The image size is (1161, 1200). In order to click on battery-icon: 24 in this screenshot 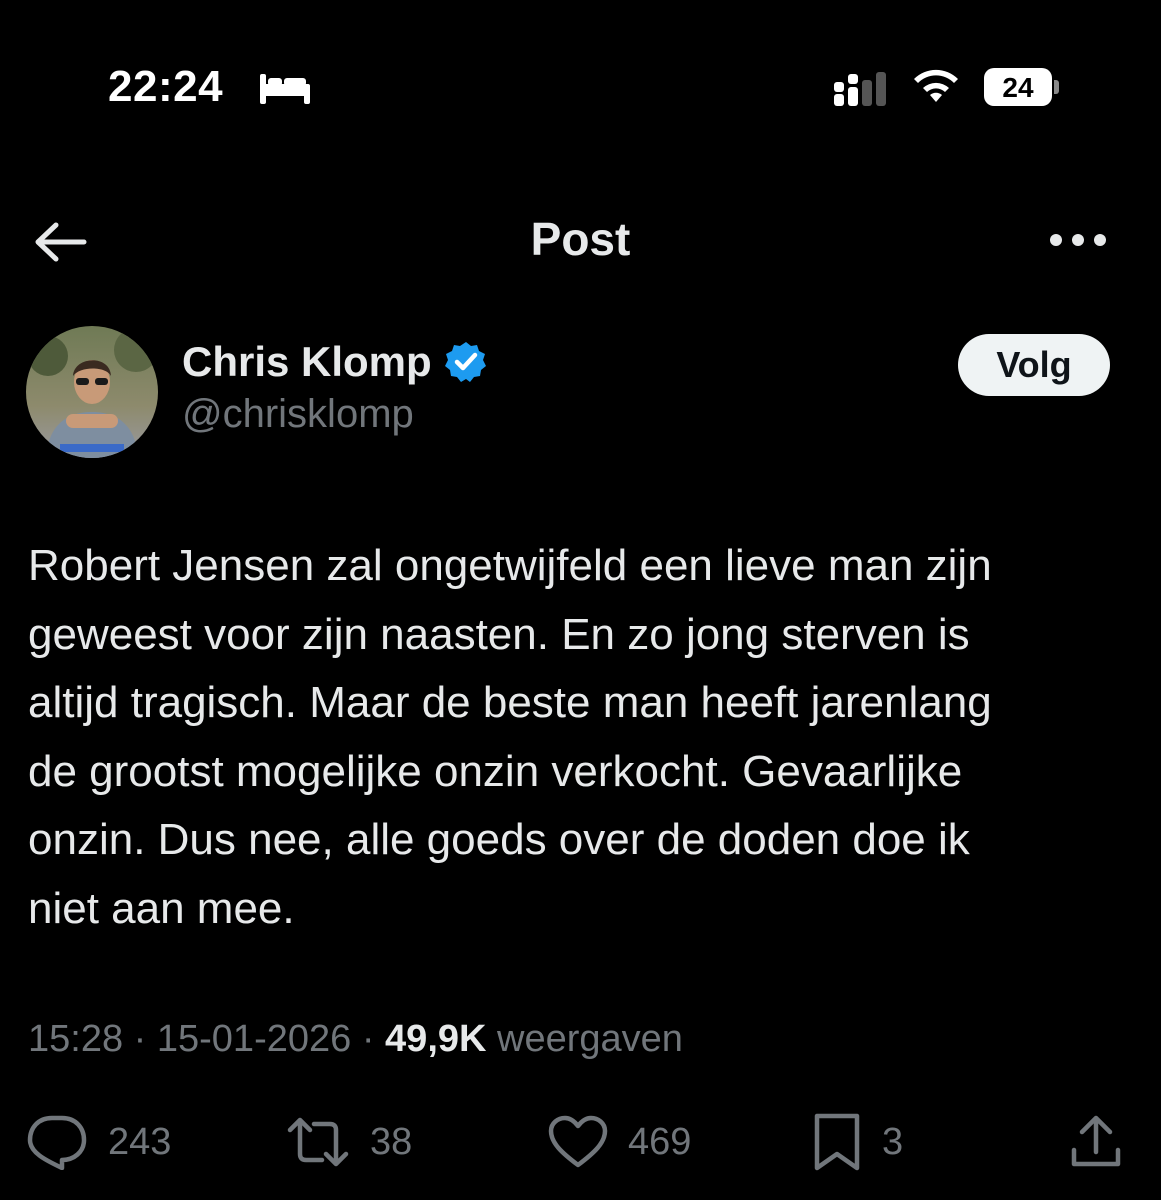, I will do `click(1021, 88)`.